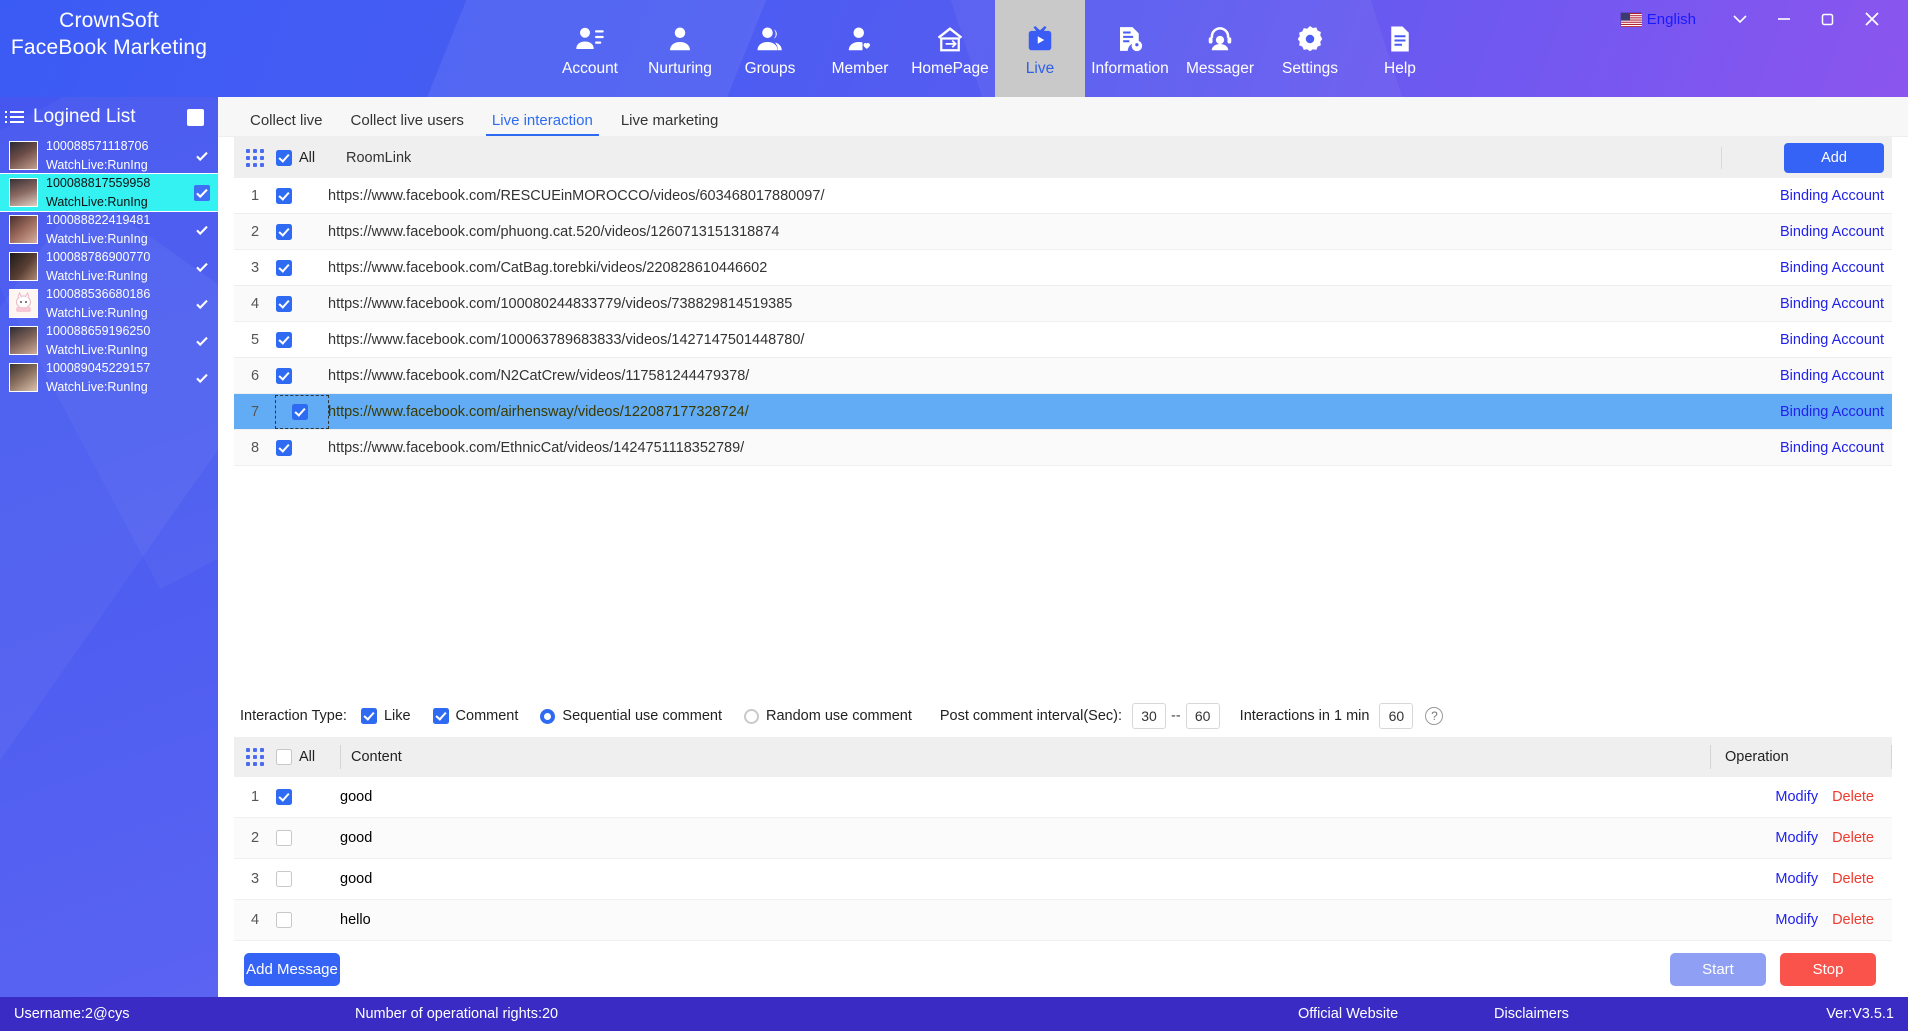  What do you see at coordinates (311, 157) in the screenshot?
I see `room-select-all: All` at bounding box center [311, 157].